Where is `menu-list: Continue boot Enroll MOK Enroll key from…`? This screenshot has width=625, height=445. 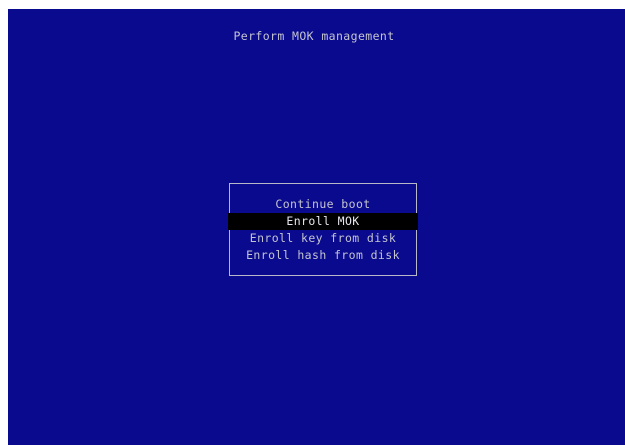
menu-list: Continue boot Enroll MOK Enroll key from… is located at coordinates (323, 230).